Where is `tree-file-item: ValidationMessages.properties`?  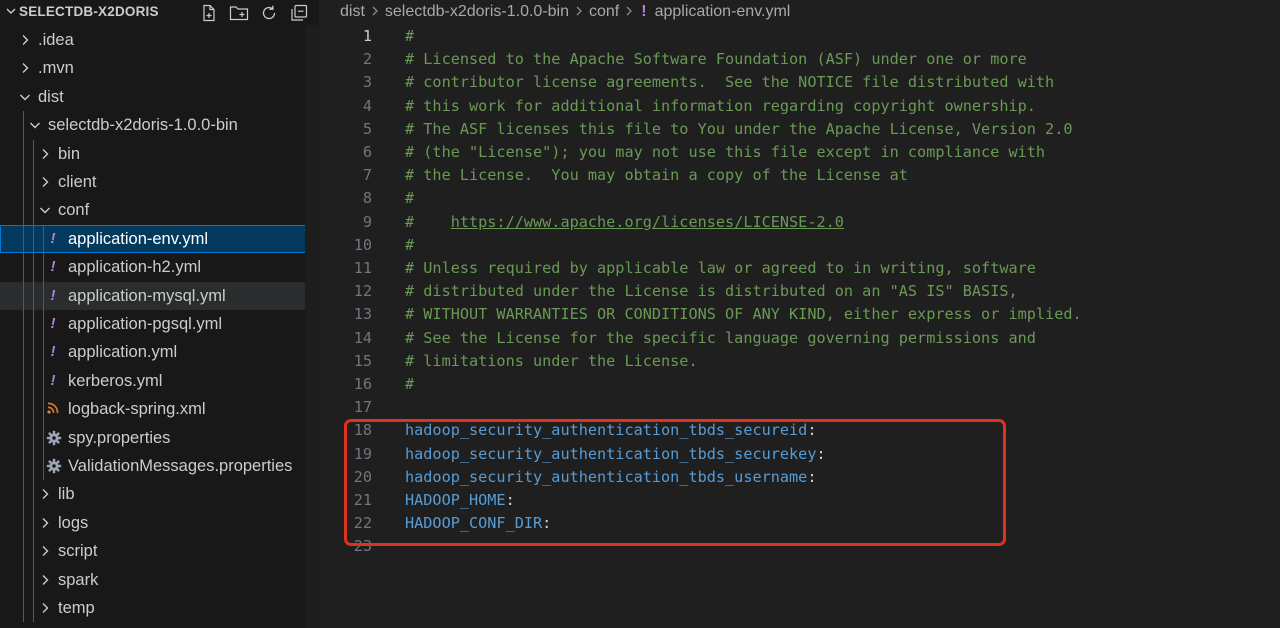
tree-file-item: ValidationMessages.properties is located at coordinates (159, 466).